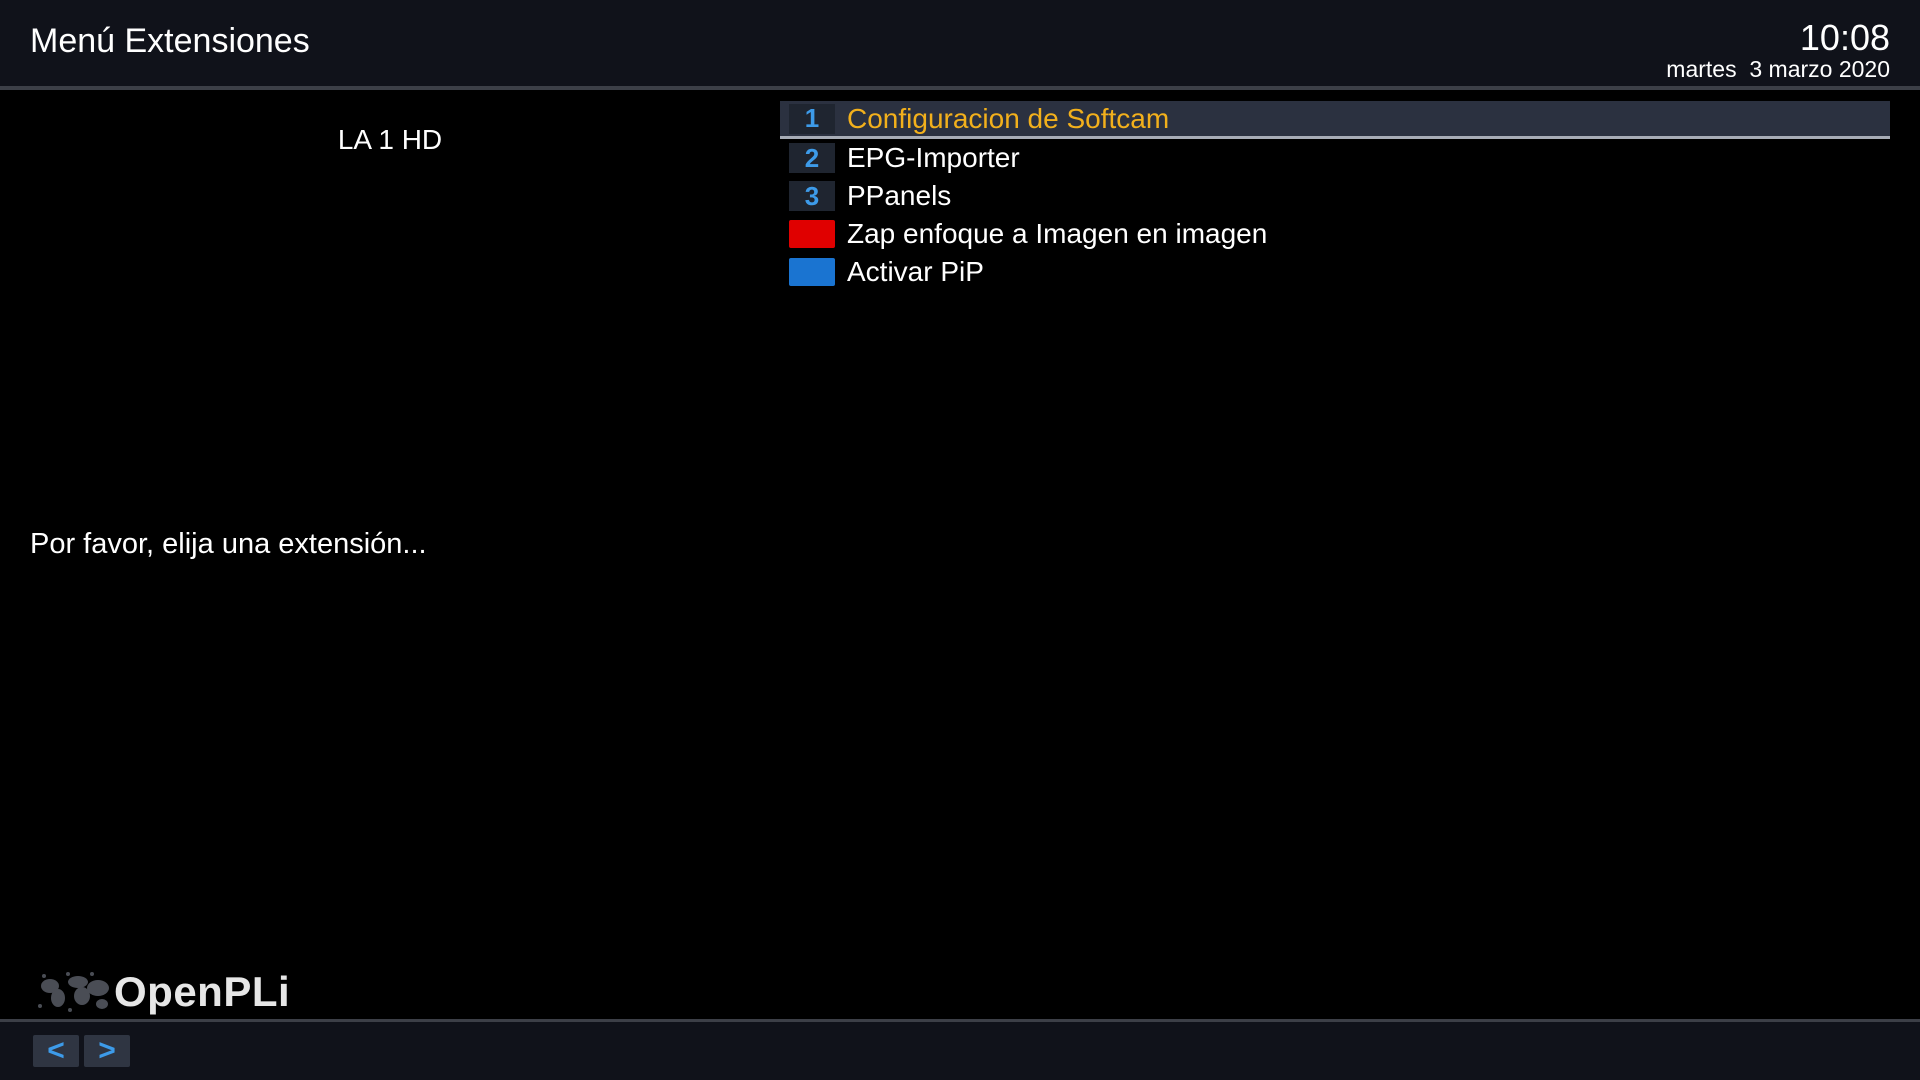 The image size is (1920, 1080). What do you see at coordinates (812, 158) in the screenshot?
I see `number-key-2: 2` at bounding box center [812, 158].